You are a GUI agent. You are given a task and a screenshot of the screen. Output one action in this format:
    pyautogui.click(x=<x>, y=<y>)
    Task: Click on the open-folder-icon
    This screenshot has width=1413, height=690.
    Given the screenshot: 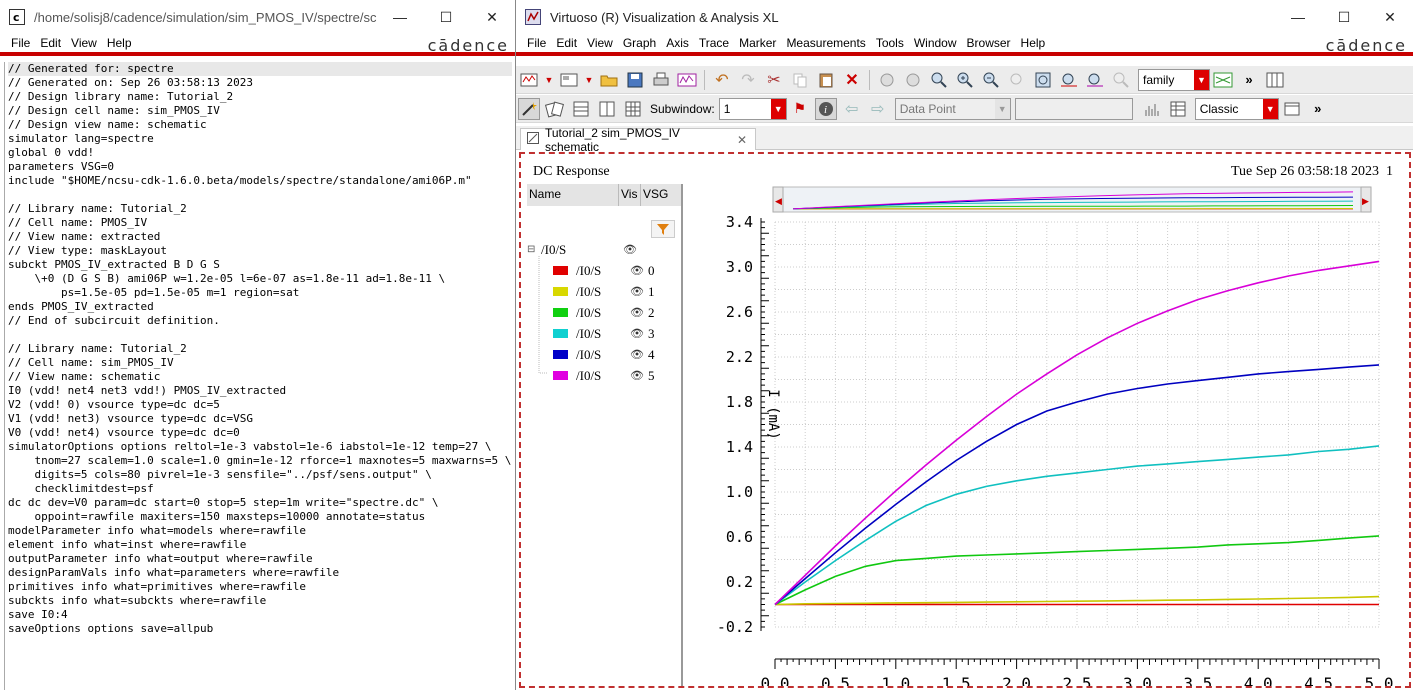 What is the action you would take?
    pyautogui.click(x=609, y=80)
    